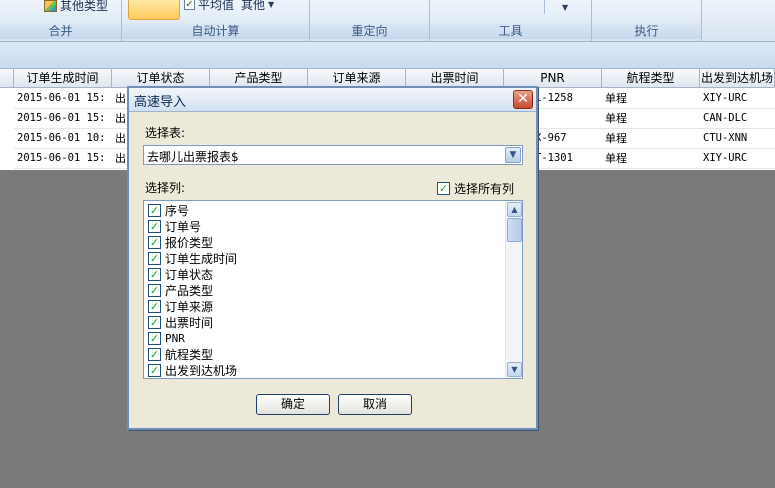 The width and height of the screenshot is (775, 488). What do you see at coordinates (165, 188) in the screenshot?
I see `select-columns-label: 选择列:` at bounding box center [165, 188].